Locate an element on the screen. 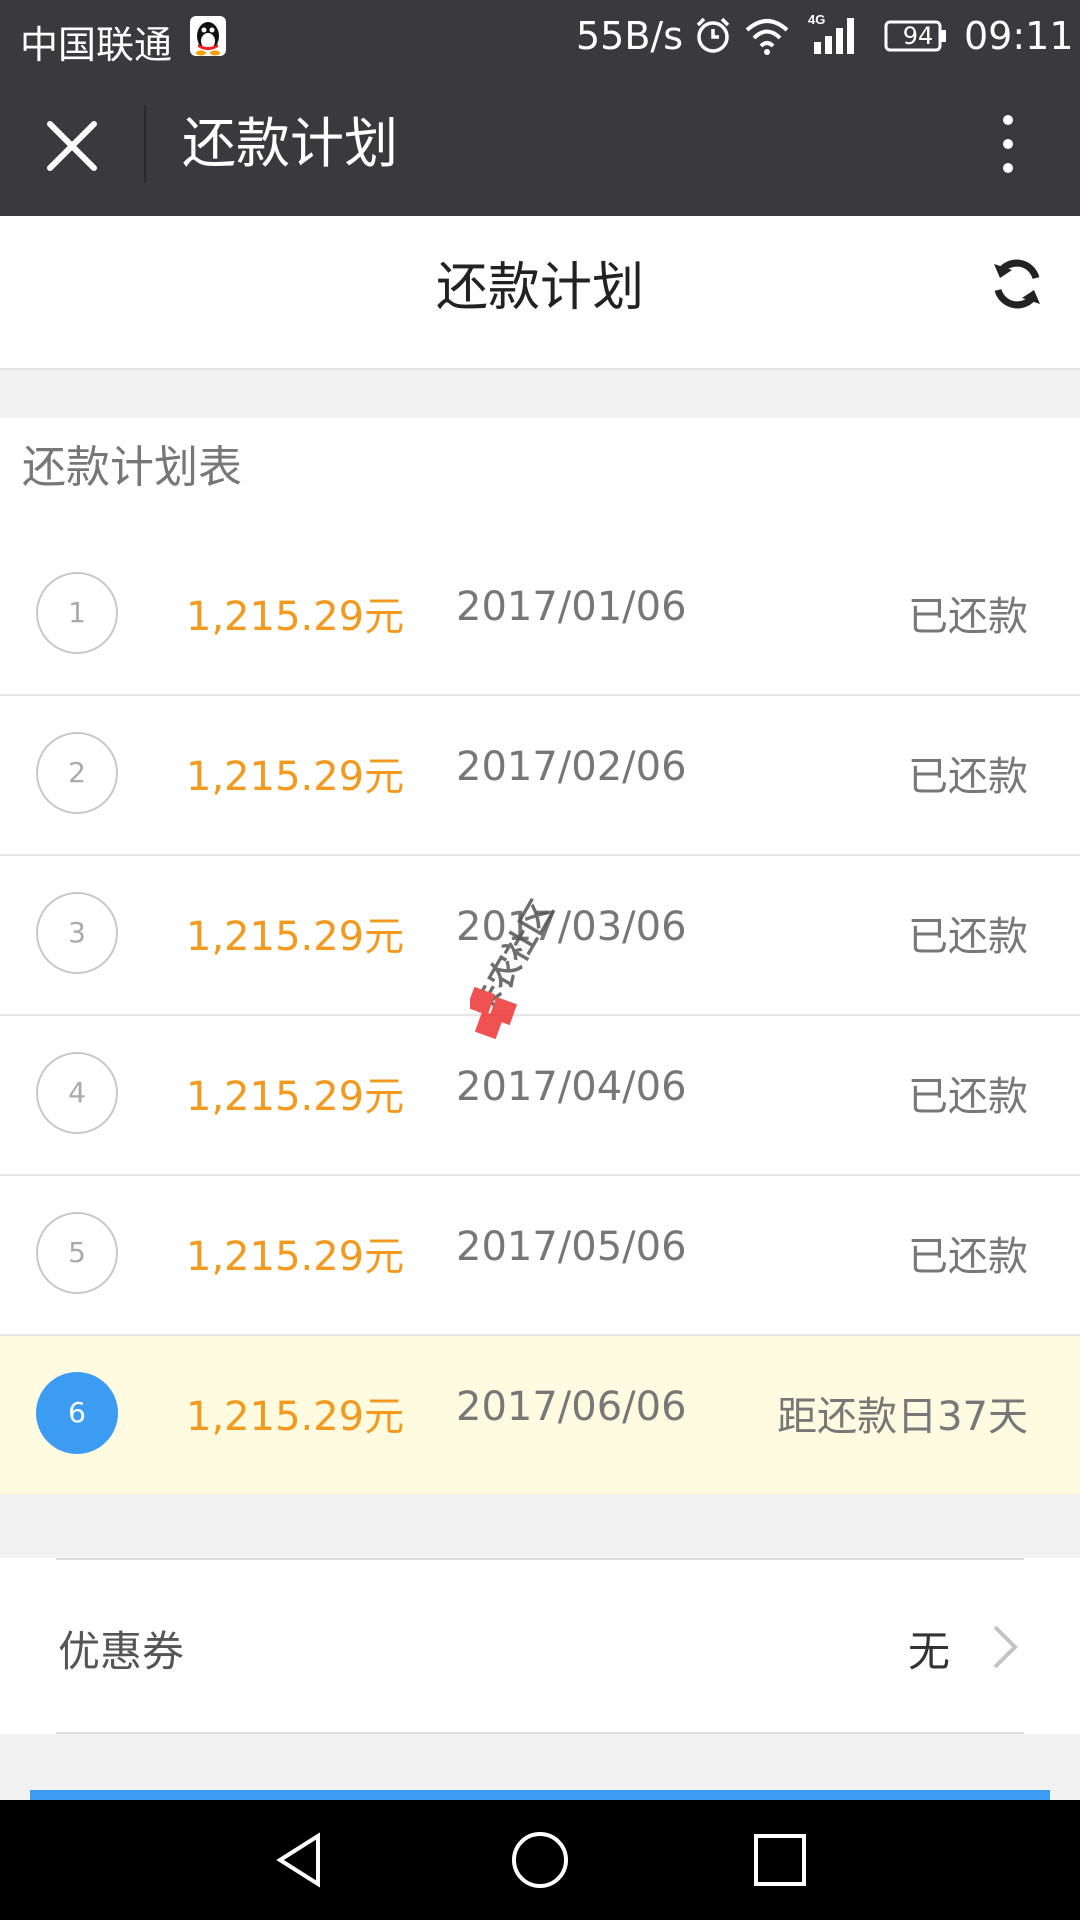 The width and height of the screenshot is (1080, 1920). installment-number: 4 is located at coordinates (77, 1093).